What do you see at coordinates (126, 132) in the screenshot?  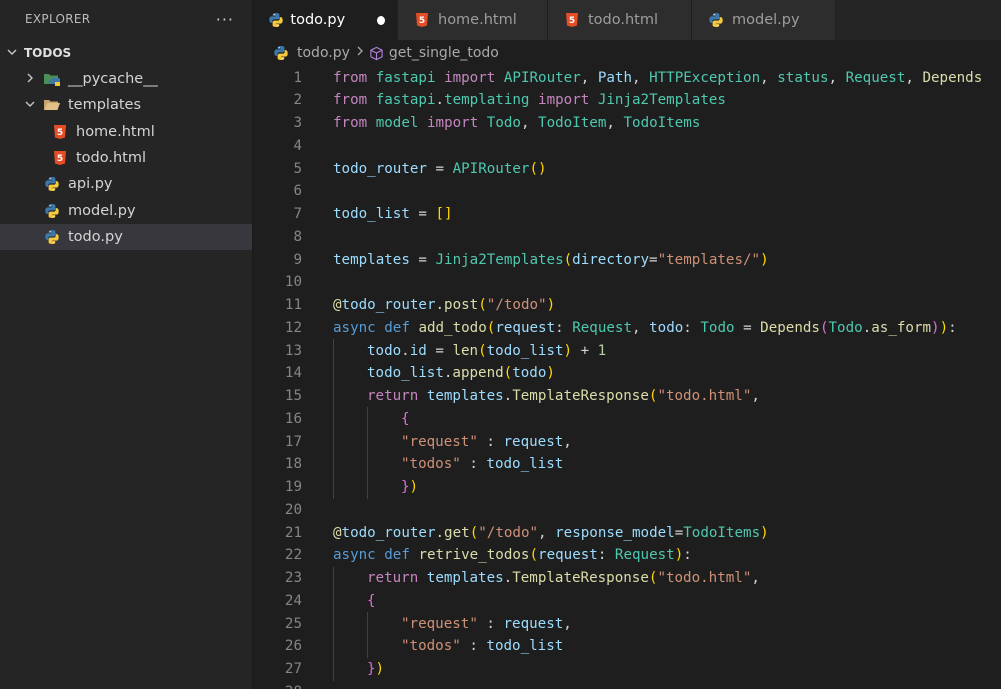 I see `tree-item: 5 home.html` at bounding box center [126, 132].